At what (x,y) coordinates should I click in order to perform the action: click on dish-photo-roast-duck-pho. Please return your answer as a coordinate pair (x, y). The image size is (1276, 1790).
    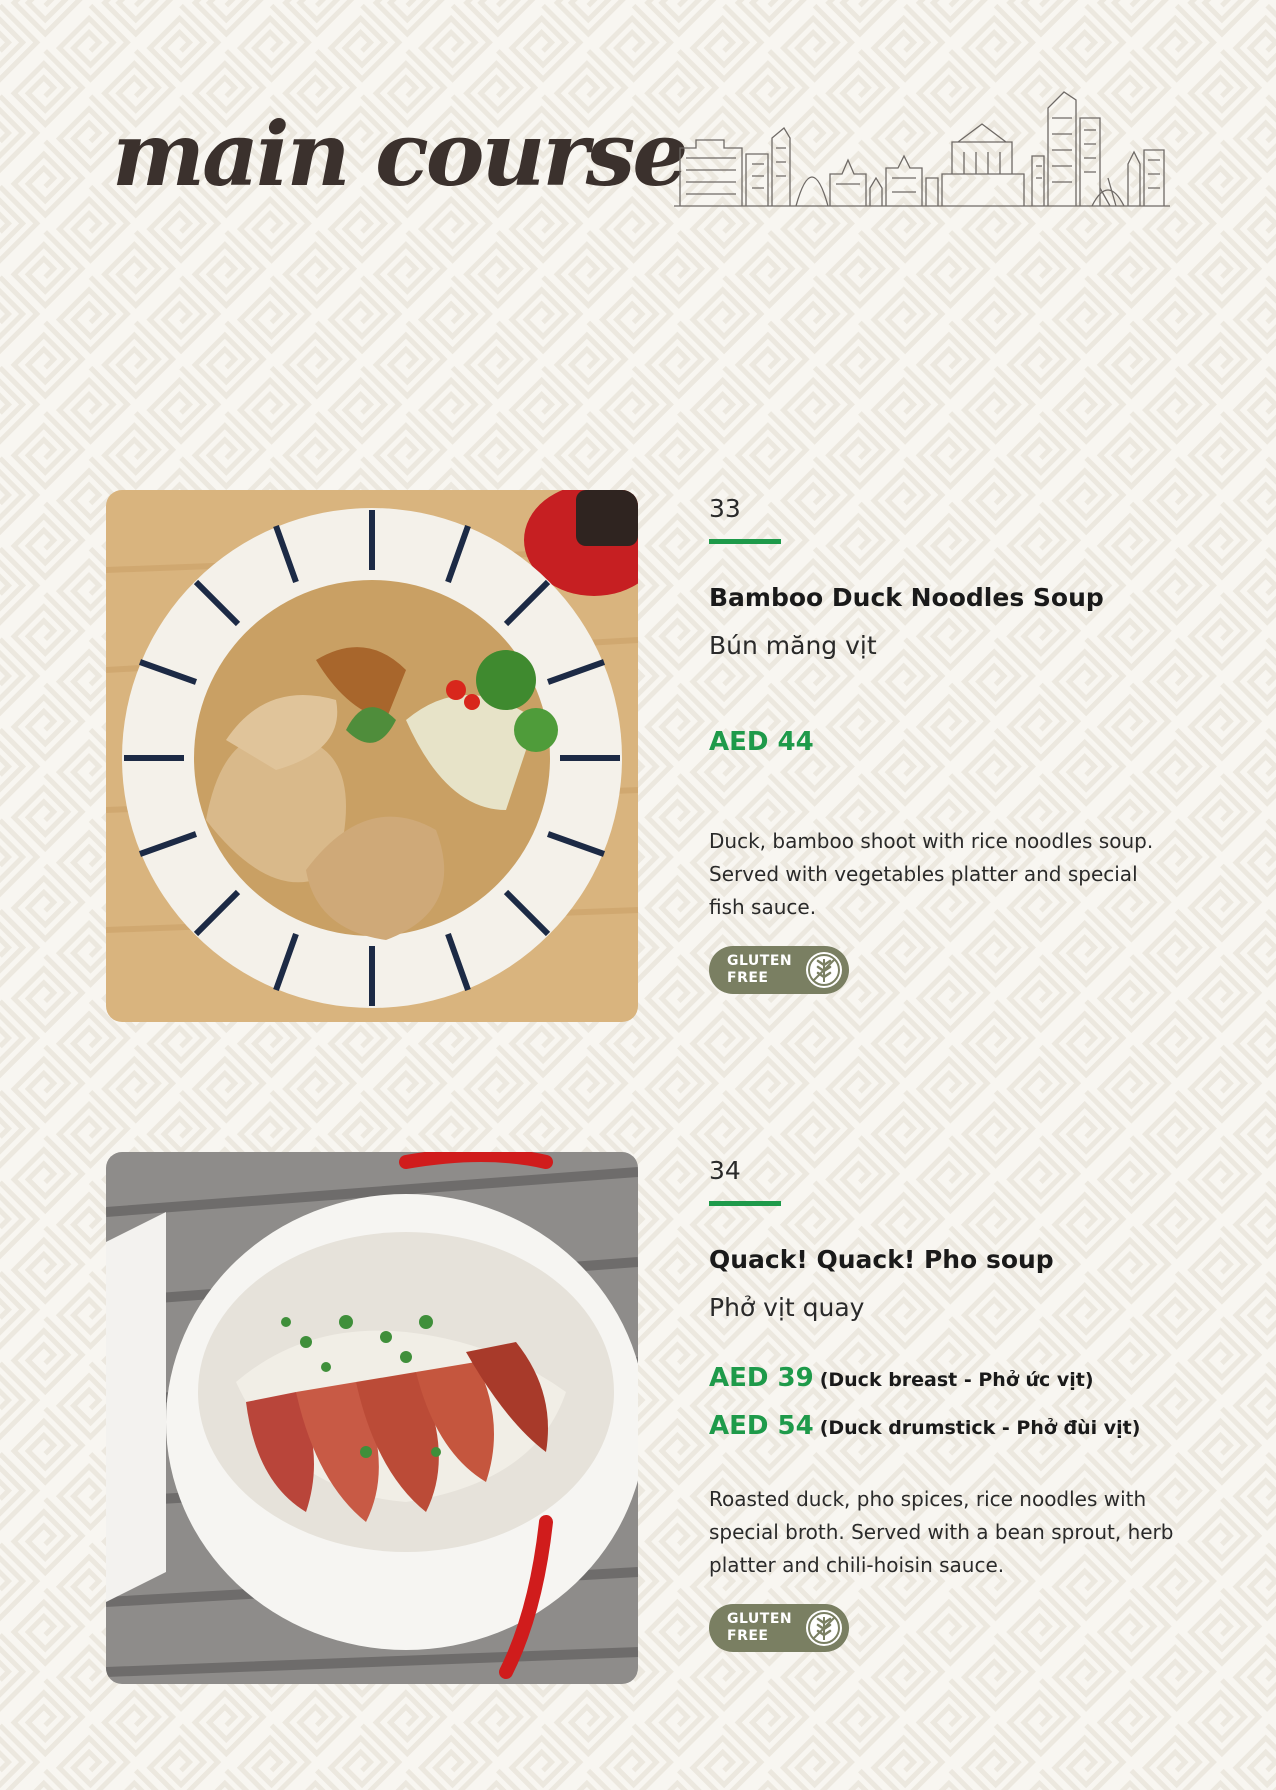
    Looking at the image, I should click on (372, 1418).